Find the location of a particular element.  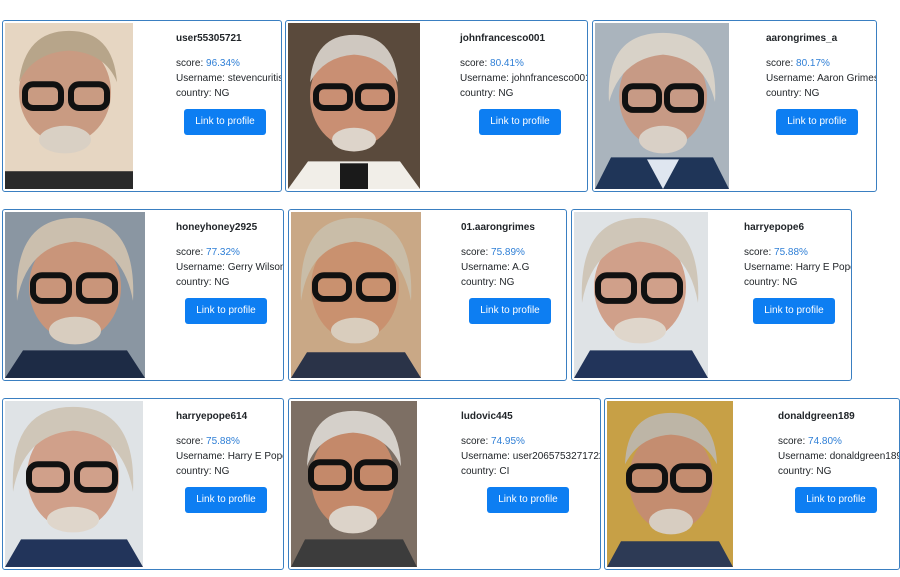

score-line: score: 96.34% is located at coordinates (208, 63).